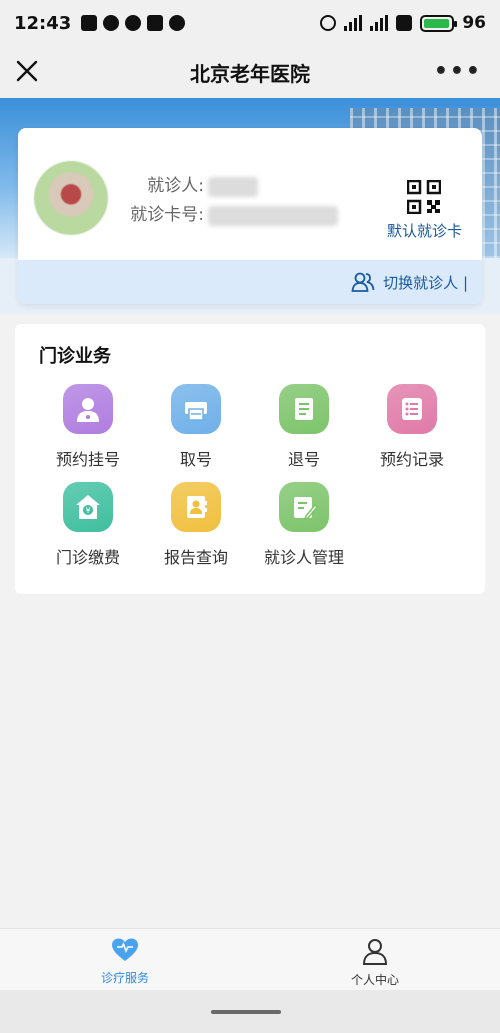 The height and width of the screenshot is (1033, 500). What do you see at coordinates (88, 409) in the screenshot?
I see `doctor-icon` at bounding box center [88, 409].